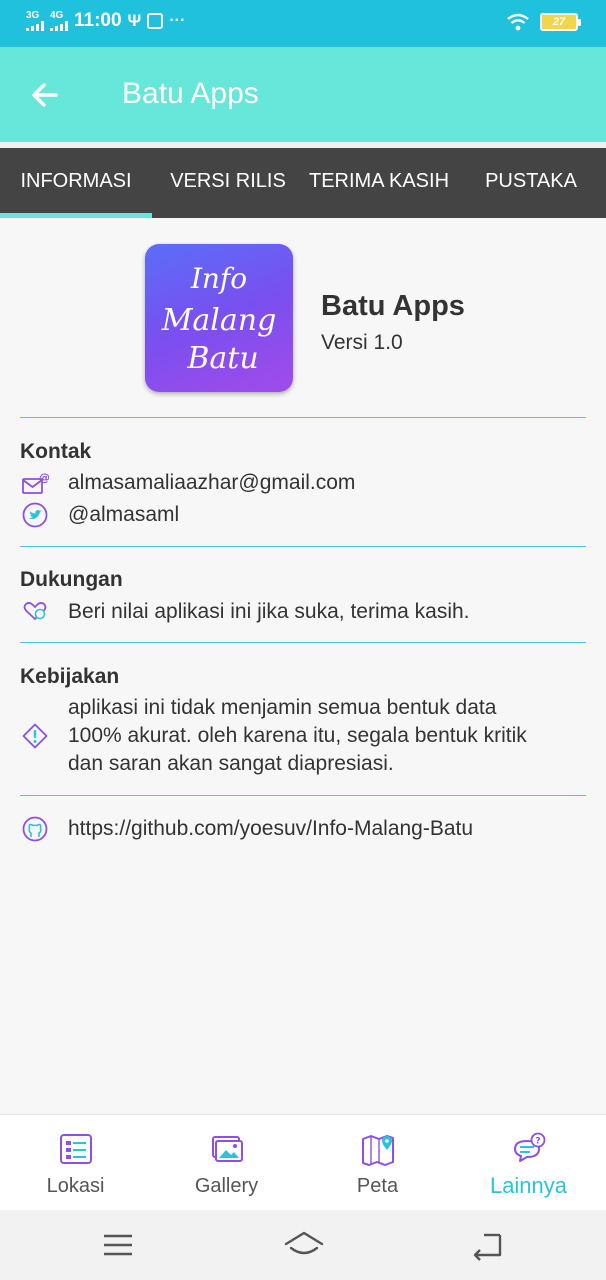  What do you see at coordinates (35, 829) in the screenshot?
I see `github-icon` at bounding box center [35, 829].